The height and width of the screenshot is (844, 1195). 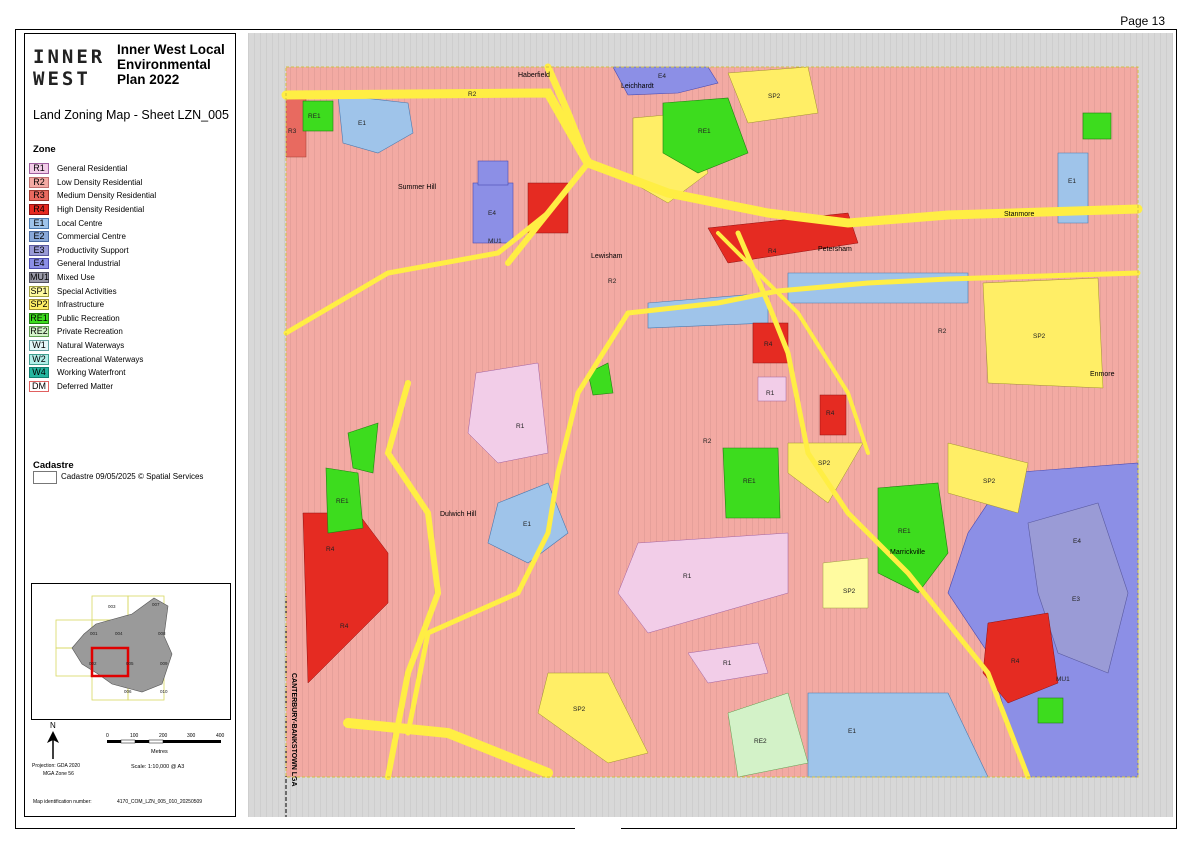 What do you see at coordinates (94, 633) in the screenshot?
I see `sheet-001: 001` at bounding box center [94, 633].